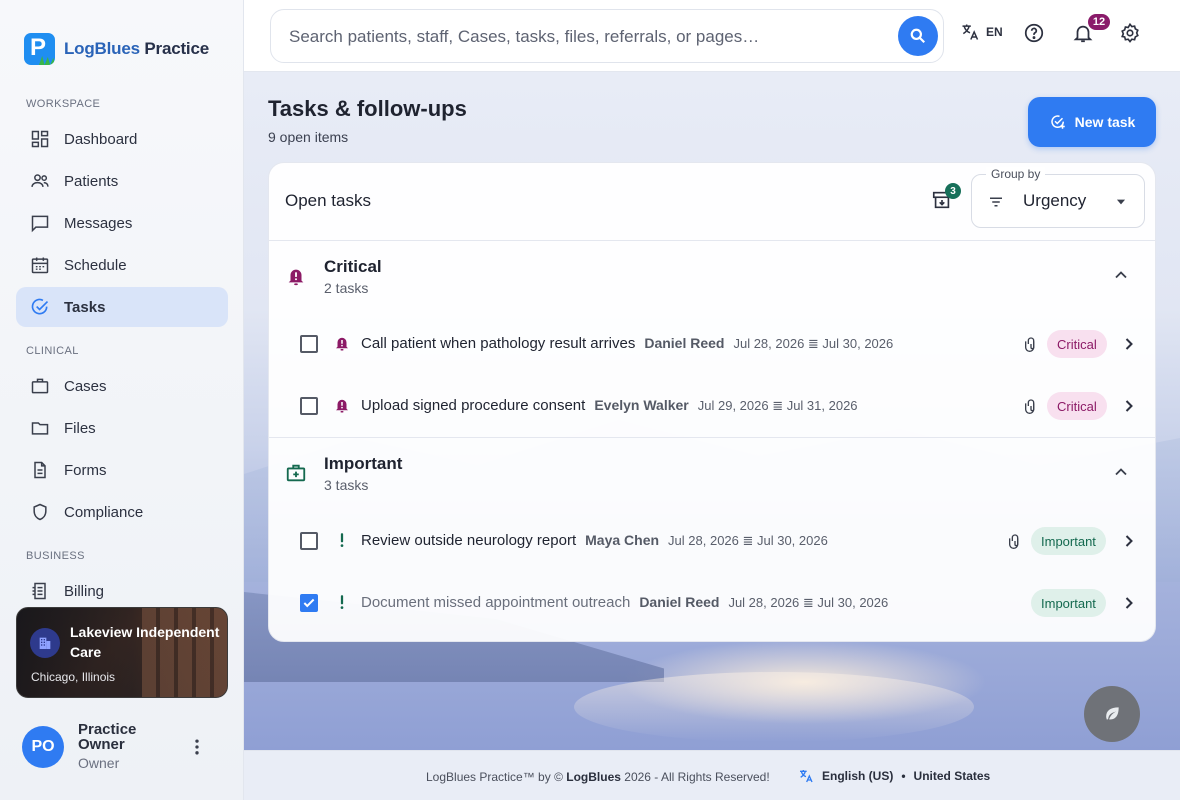  What do you see at coordinates (1091, 29) in the screenshot?
I see `notifications-button: 12` at bounding box center [1091, 29].